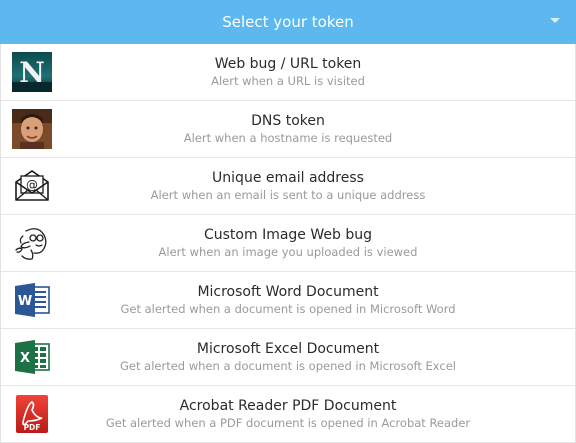 The image size is (576, 443). What do you see at coordinates (32, 414) in the screenshot?
I see `acrobat-pdf-icon: PDF` at bounding box center [32, 414].